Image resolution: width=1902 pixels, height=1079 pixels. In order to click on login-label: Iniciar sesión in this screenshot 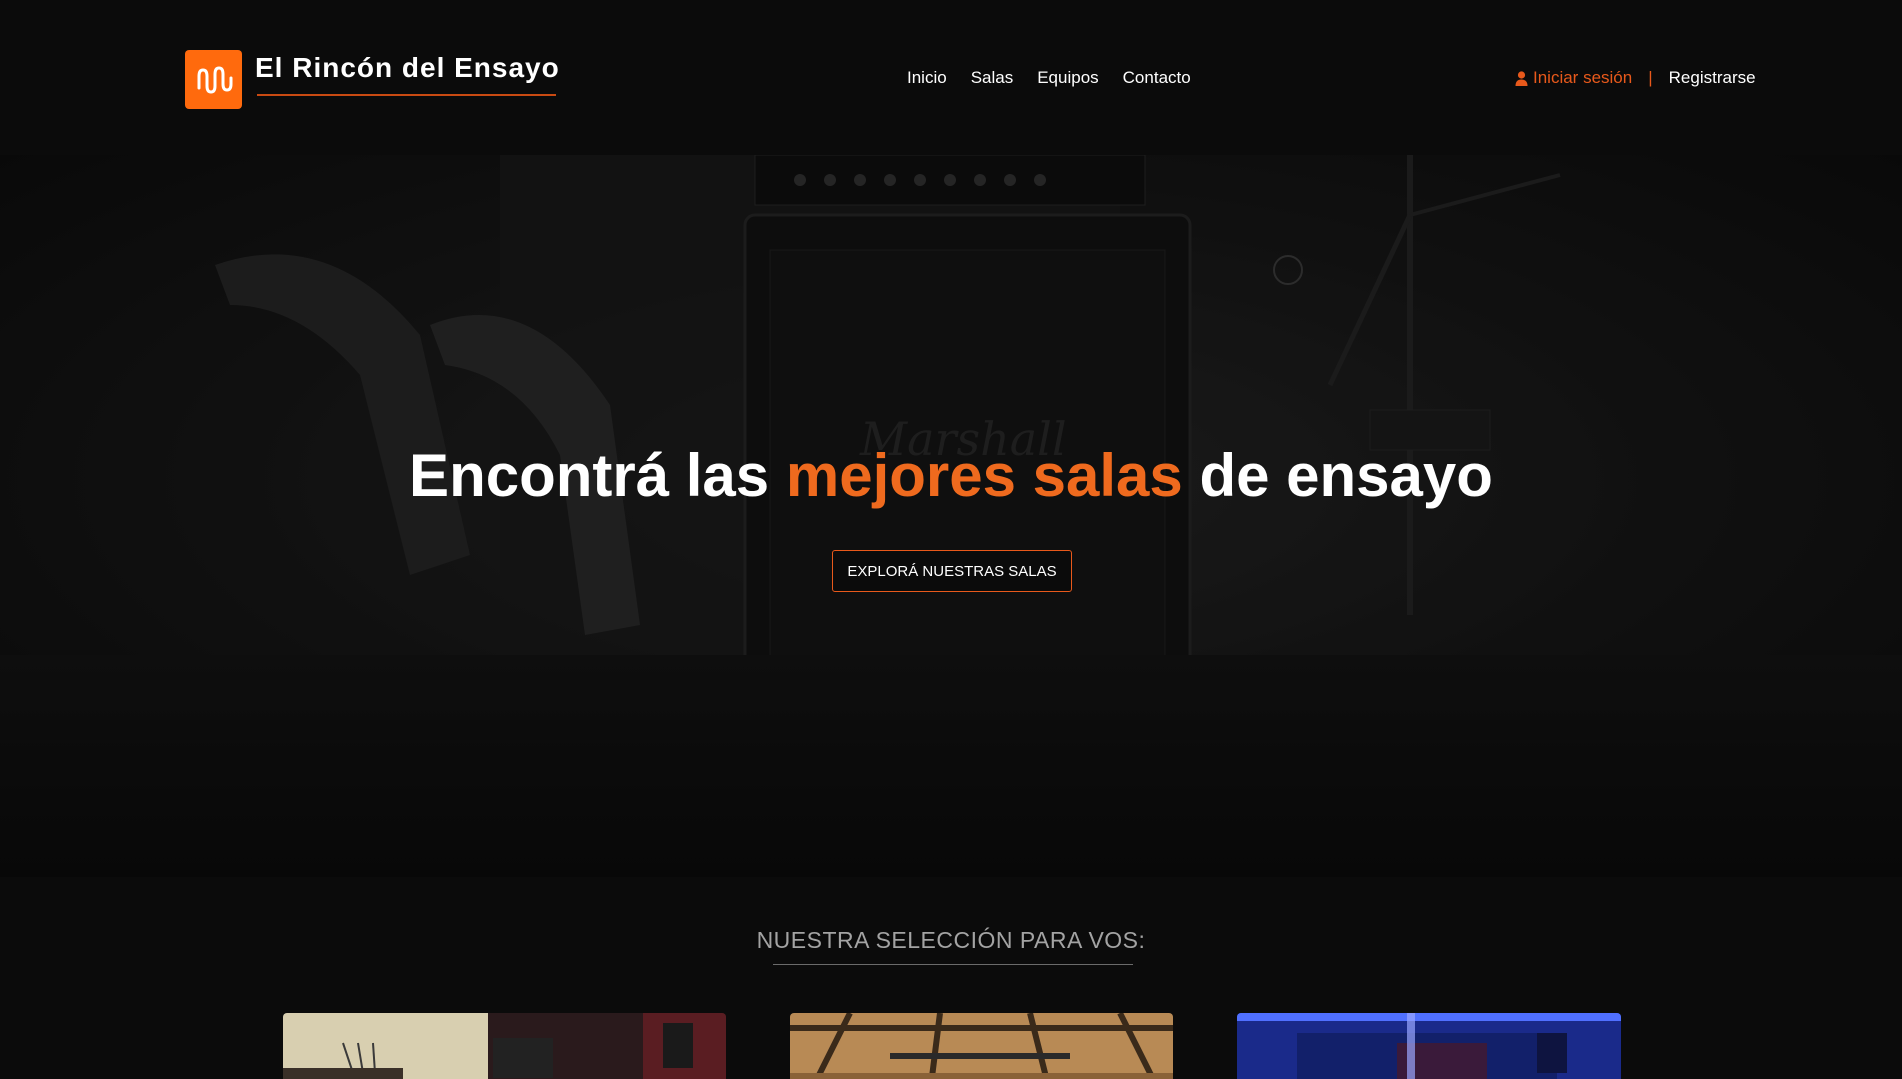, I will do `click(1583, 77)`.